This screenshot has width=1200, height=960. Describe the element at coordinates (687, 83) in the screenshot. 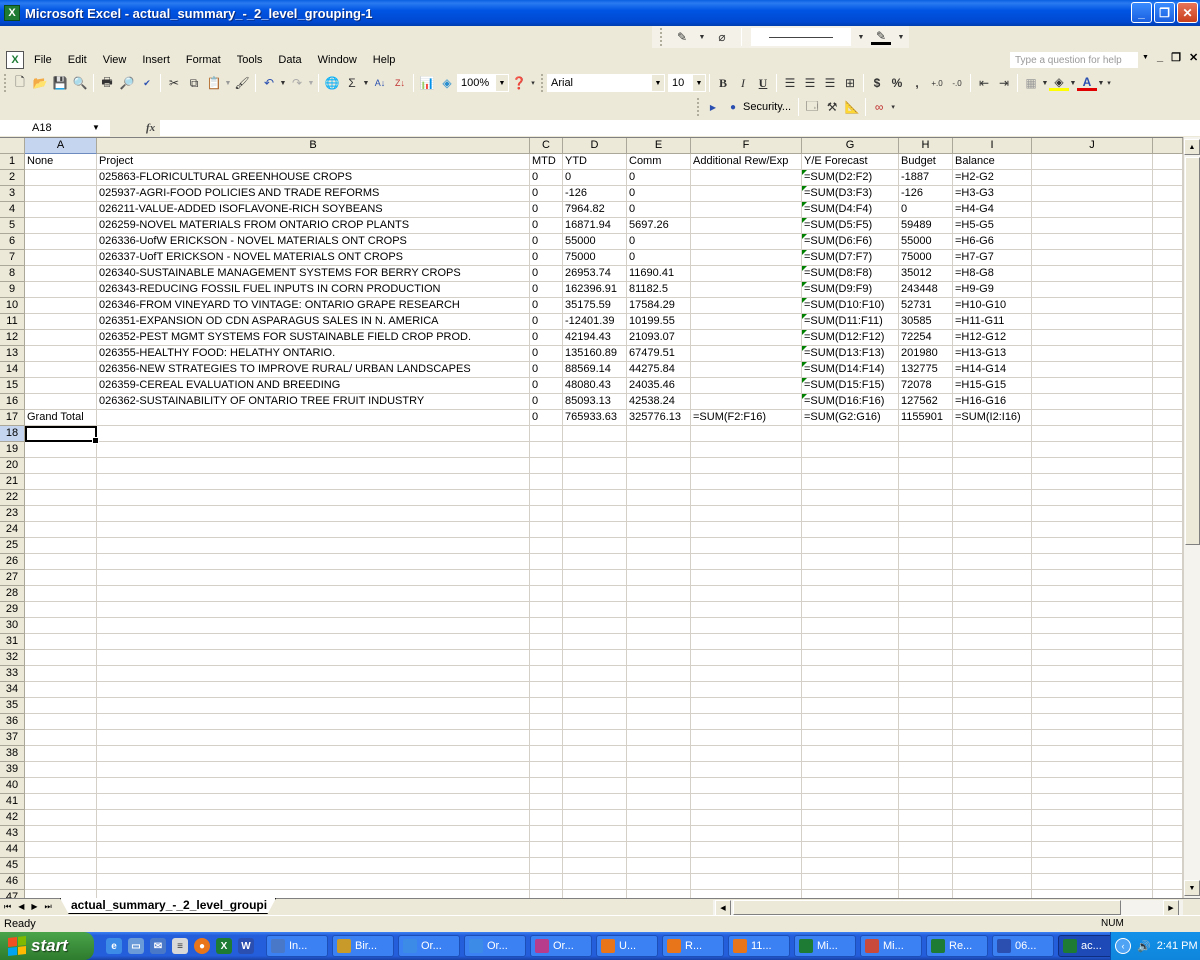

I see `font-size-combo: 10 ▼` at that location.